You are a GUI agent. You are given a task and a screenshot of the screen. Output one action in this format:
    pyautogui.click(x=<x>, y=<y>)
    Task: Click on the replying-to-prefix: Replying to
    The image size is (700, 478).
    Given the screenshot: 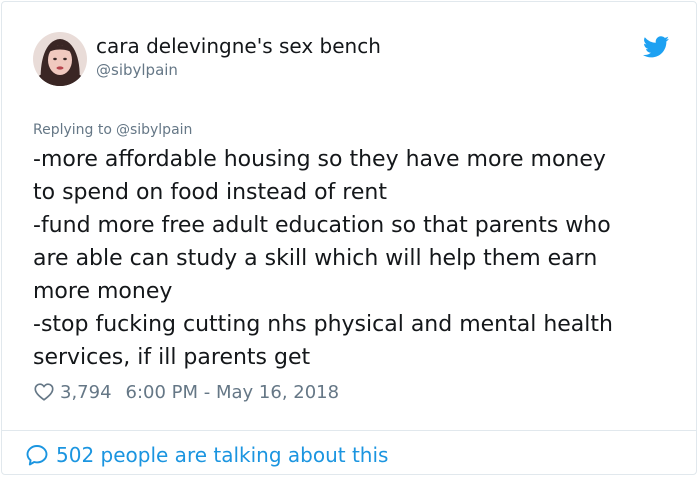 What is the action you would take?
    pyautogui.click(x=72, y=130)
    